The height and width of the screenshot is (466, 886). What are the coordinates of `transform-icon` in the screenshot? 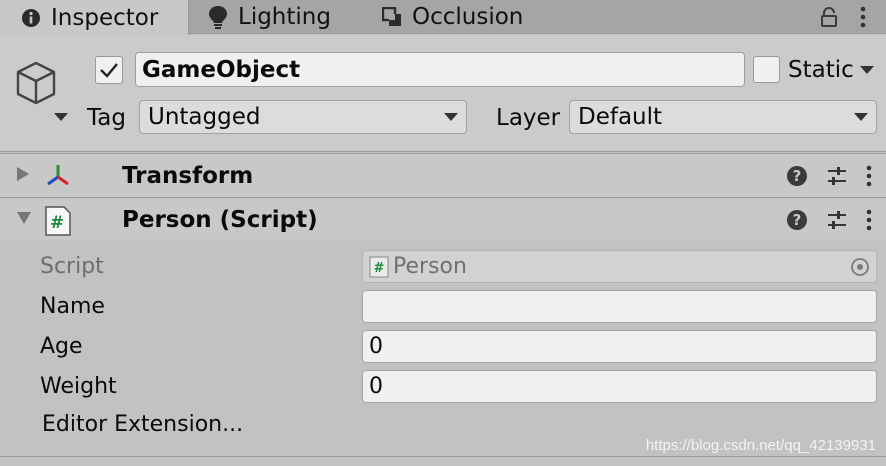 It's located at (58, 176).